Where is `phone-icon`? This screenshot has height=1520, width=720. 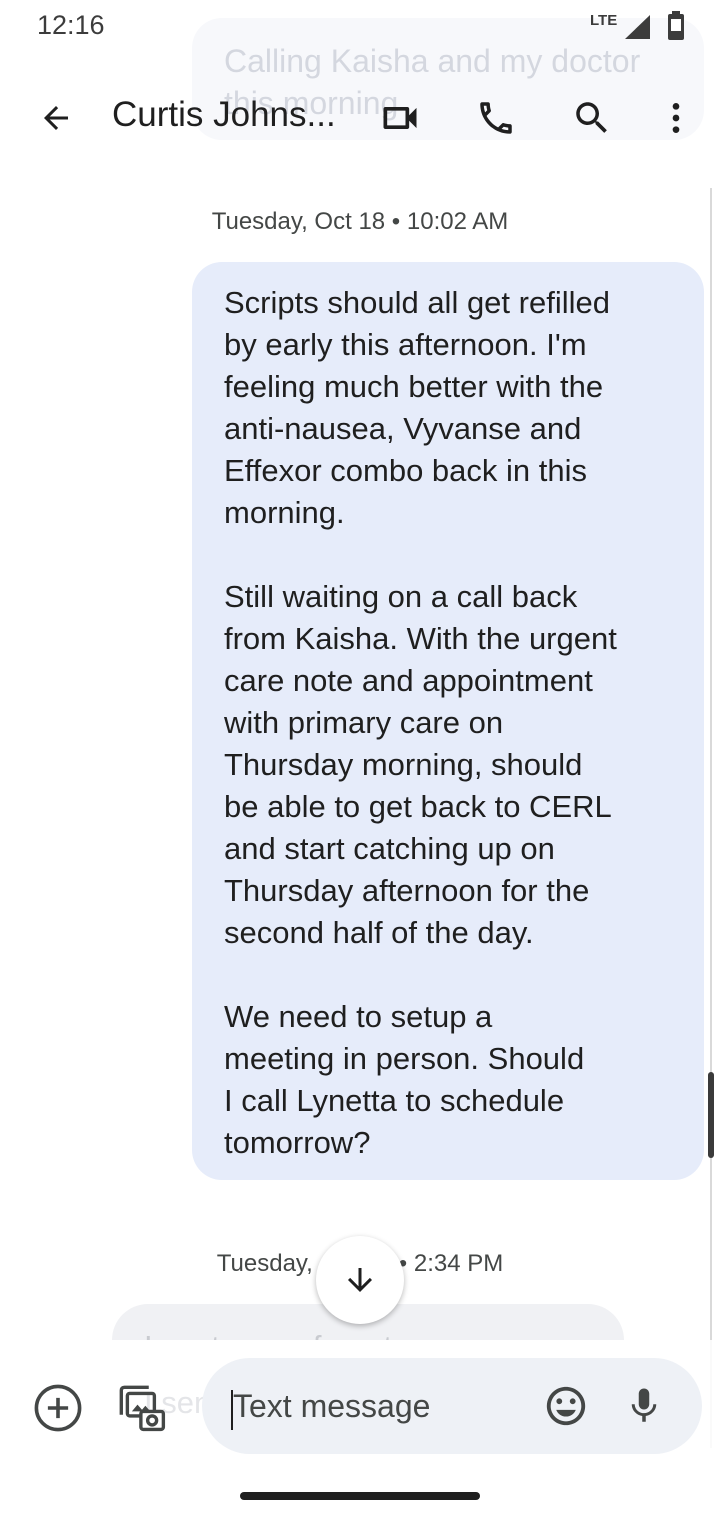 phone-icon is located at coordinates (496, 118).